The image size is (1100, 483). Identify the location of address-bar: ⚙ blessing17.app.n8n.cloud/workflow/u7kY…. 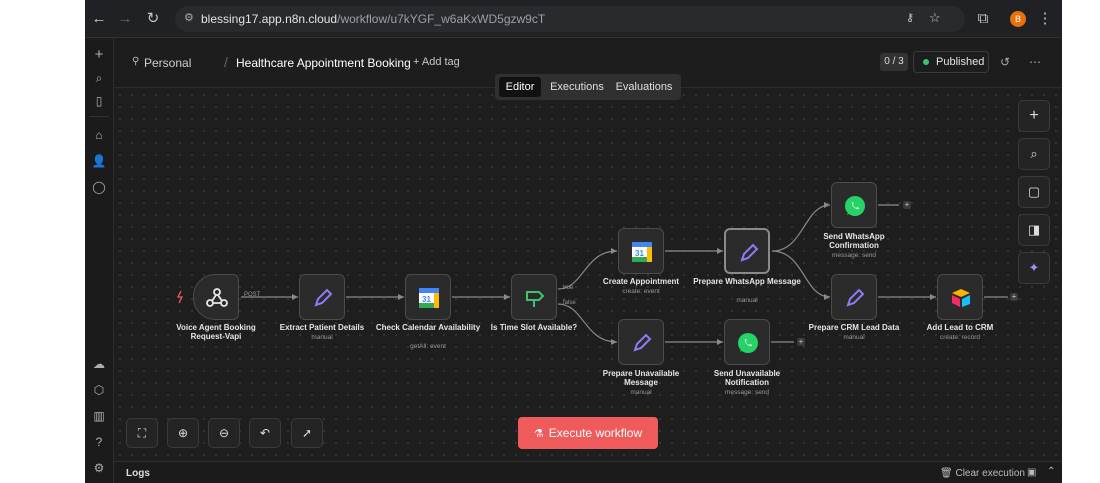
(570, 19).